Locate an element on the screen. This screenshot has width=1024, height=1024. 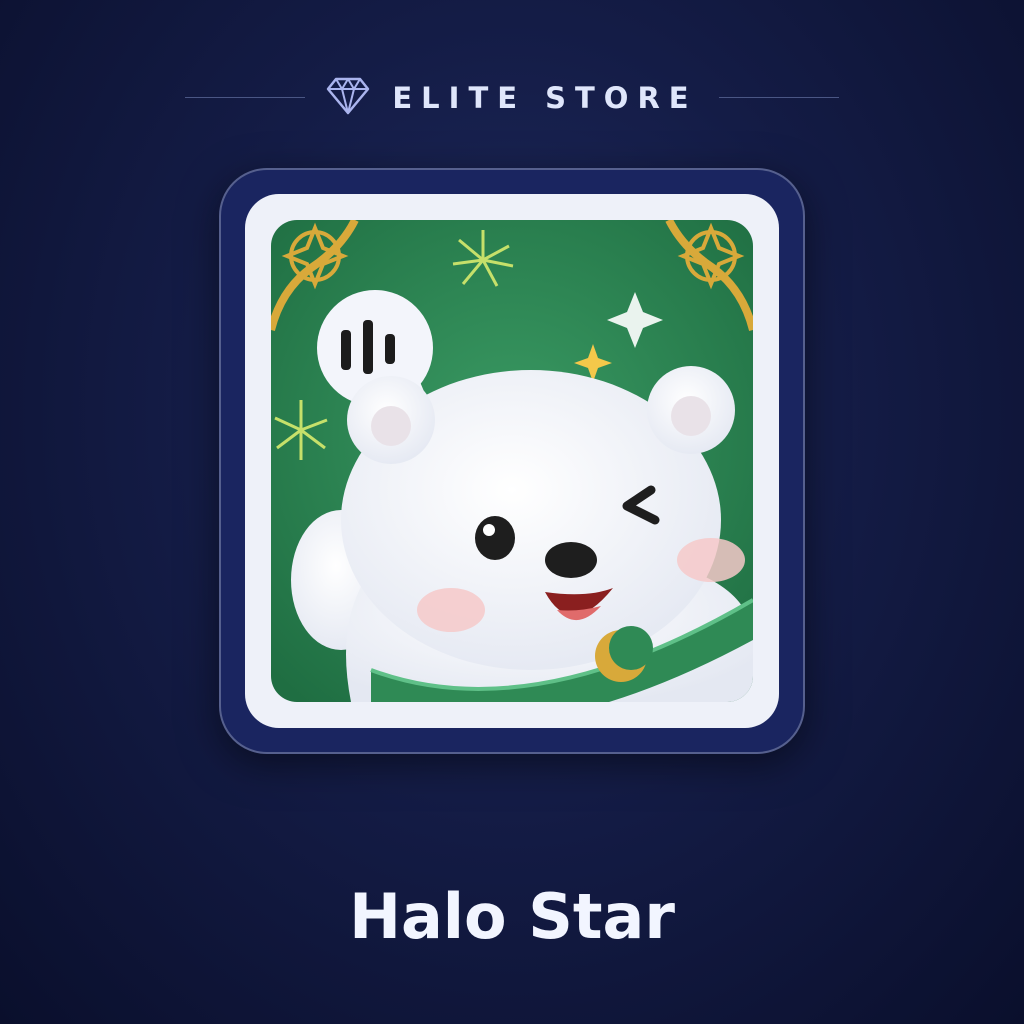
store-header: ELITE STORE is located at coordinates (512, 98).